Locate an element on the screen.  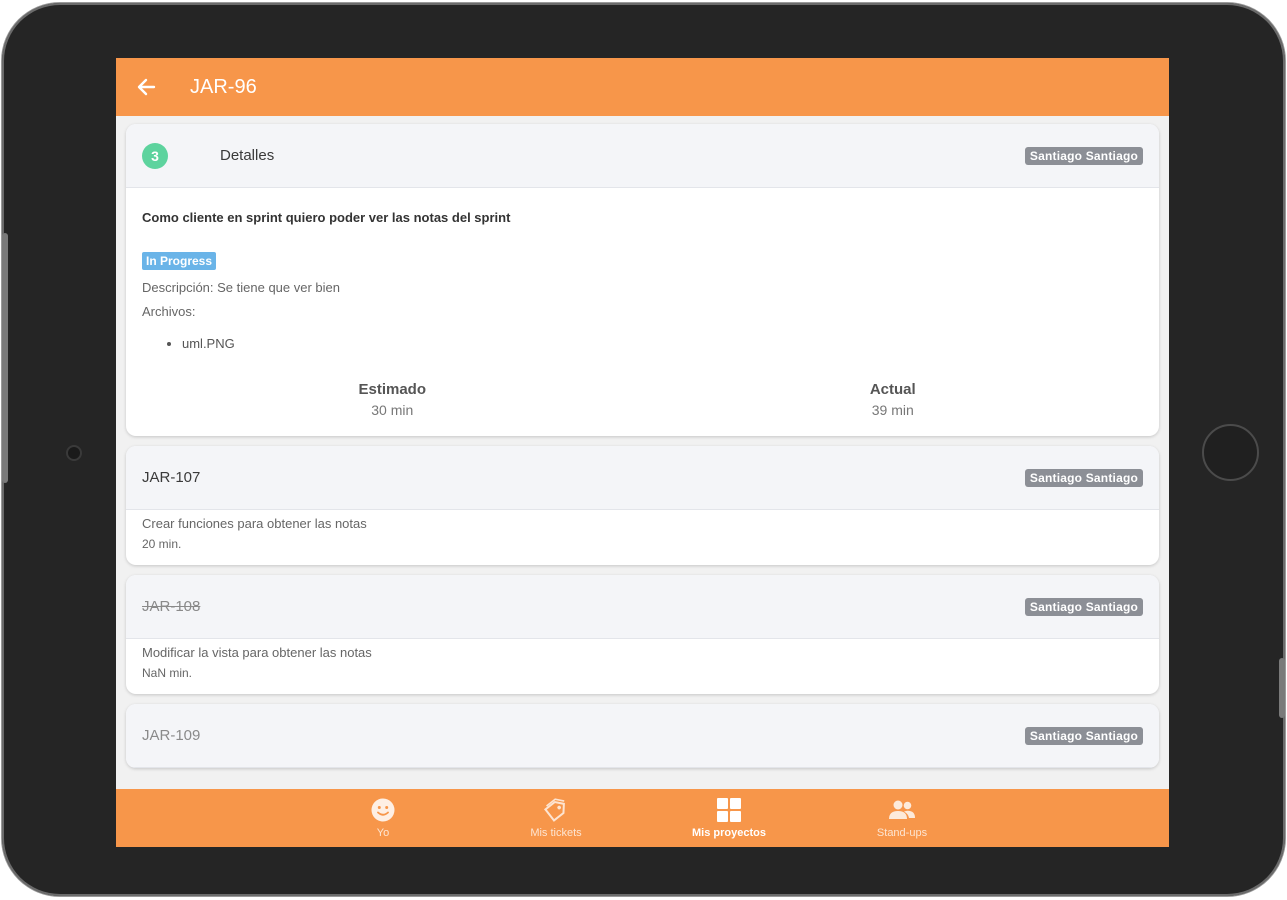
tab-mis-proyectos: Mis proyectos is located at coordinates (729, 818).